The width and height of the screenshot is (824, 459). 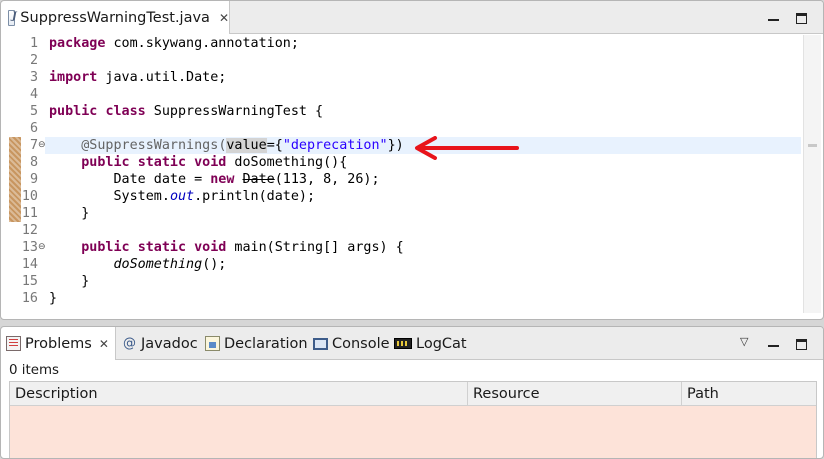 I want to click on tab-logcat: LogCat, so click(x=430, y=343).